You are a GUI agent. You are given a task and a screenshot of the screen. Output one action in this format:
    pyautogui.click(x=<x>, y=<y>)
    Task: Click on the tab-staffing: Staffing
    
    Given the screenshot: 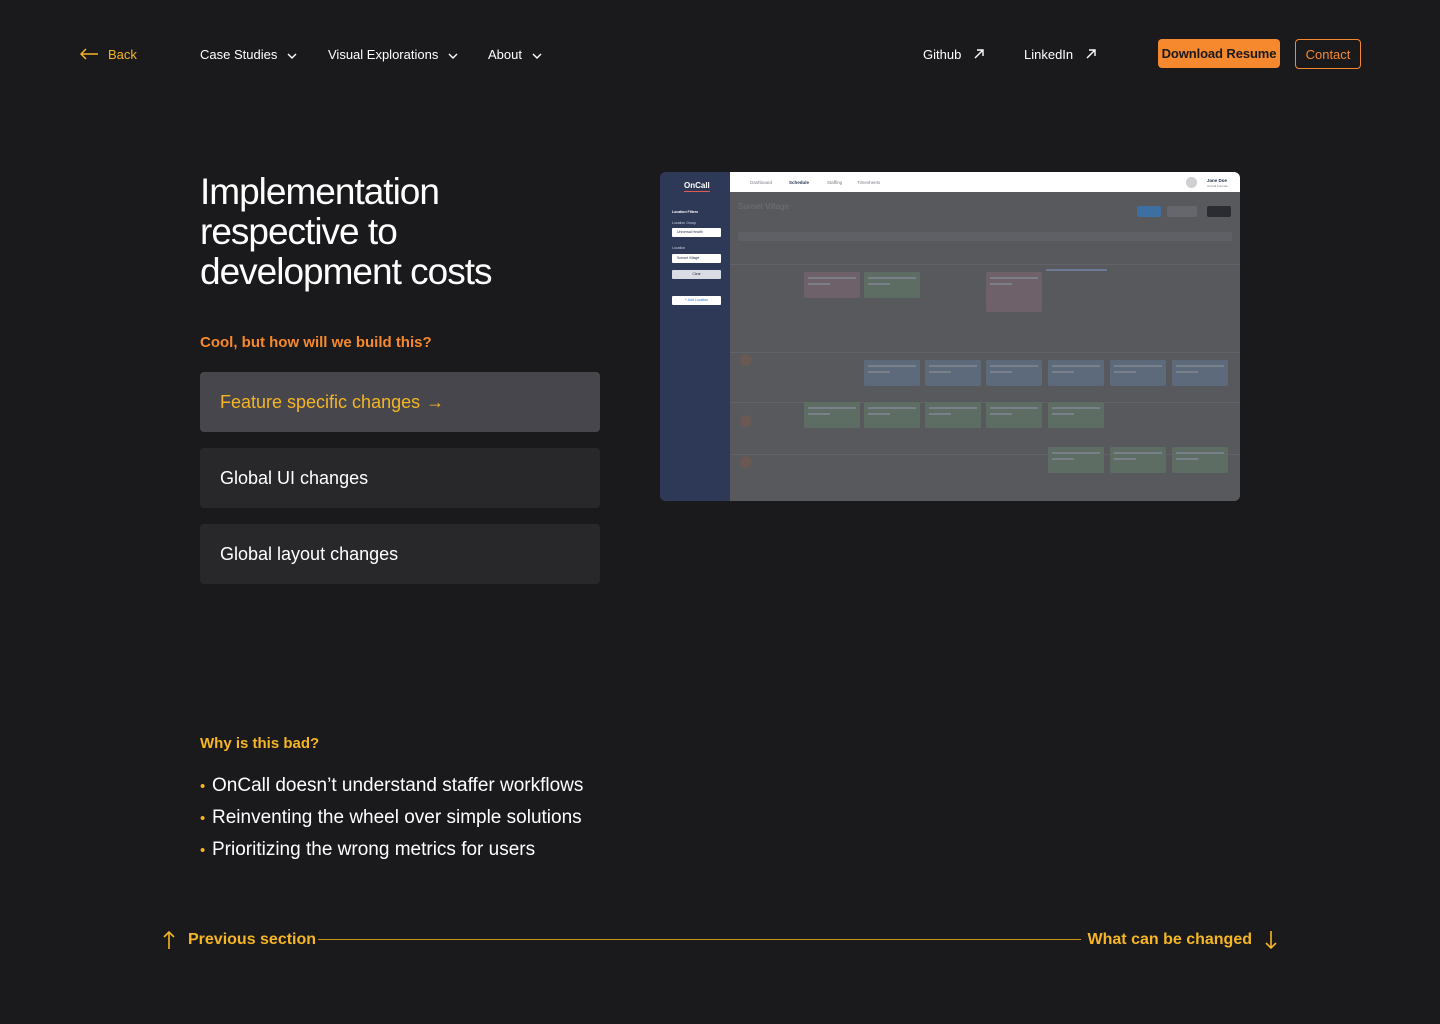 What is the action you would take?
    pyautogui.click(x=835, y=182)
    